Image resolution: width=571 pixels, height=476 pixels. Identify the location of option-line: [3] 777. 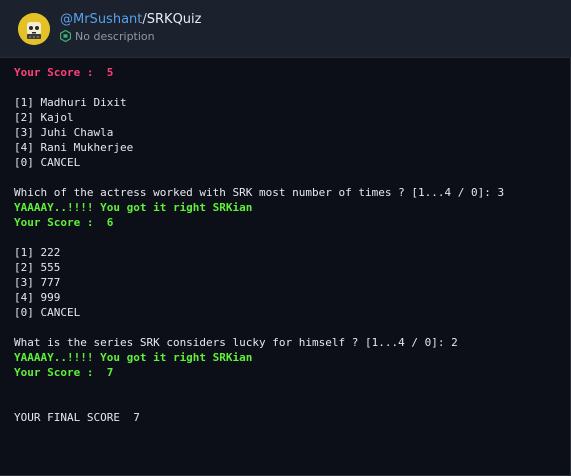
(37, 282).